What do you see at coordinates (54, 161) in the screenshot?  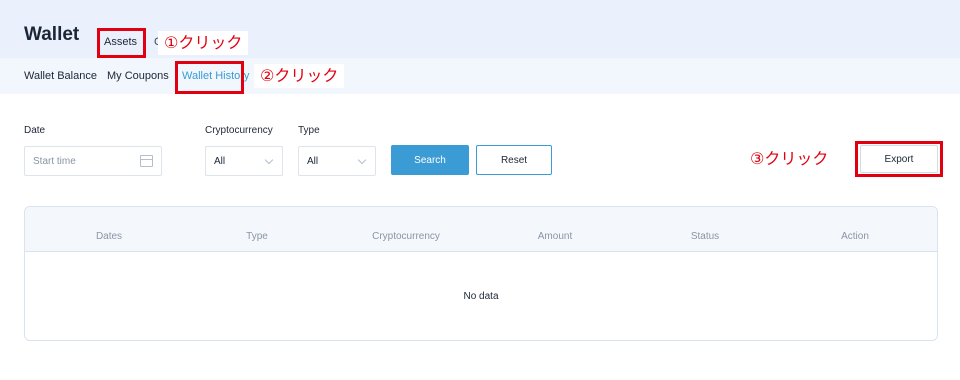 I see `start-time-placeholder: Start time` at bounding box center [54, 161].